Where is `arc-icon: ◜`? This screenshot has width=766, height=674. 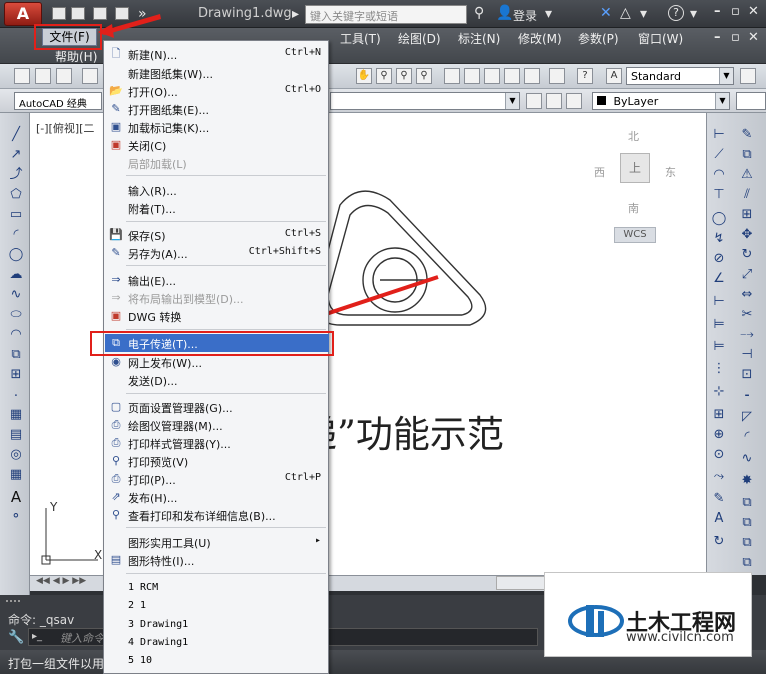
arc-icon: ◜ is located at coordinates (16, 235).